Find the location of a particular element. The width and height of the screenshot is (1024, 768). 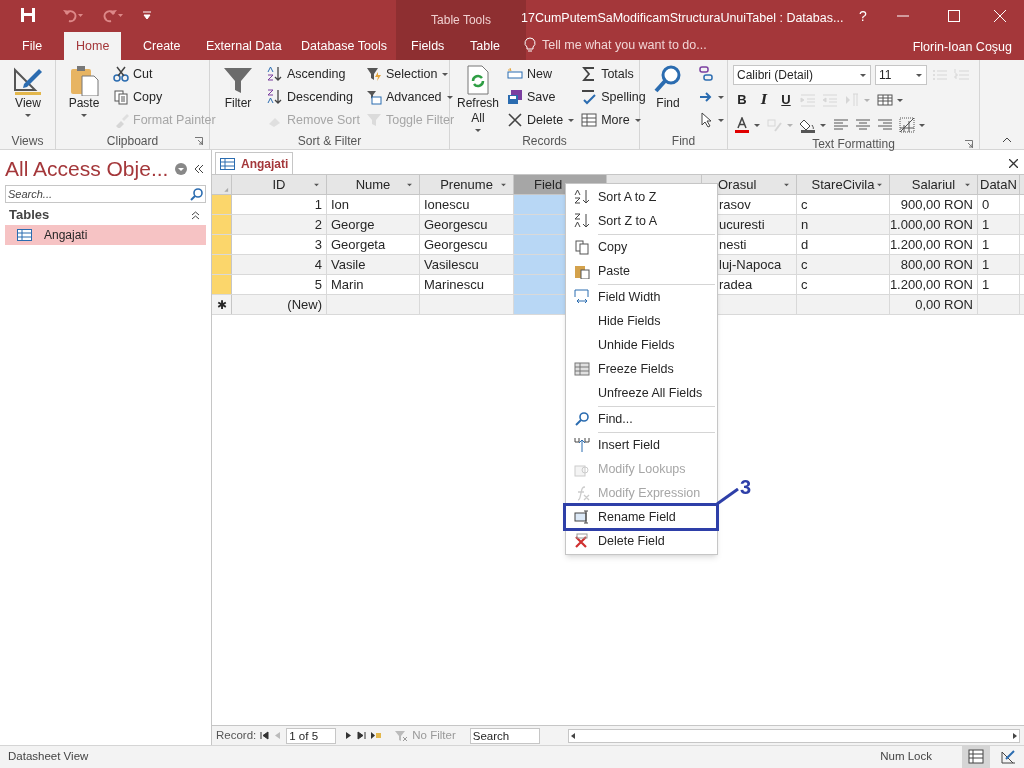

column-header: DataN is located at coordinates (999, 184).